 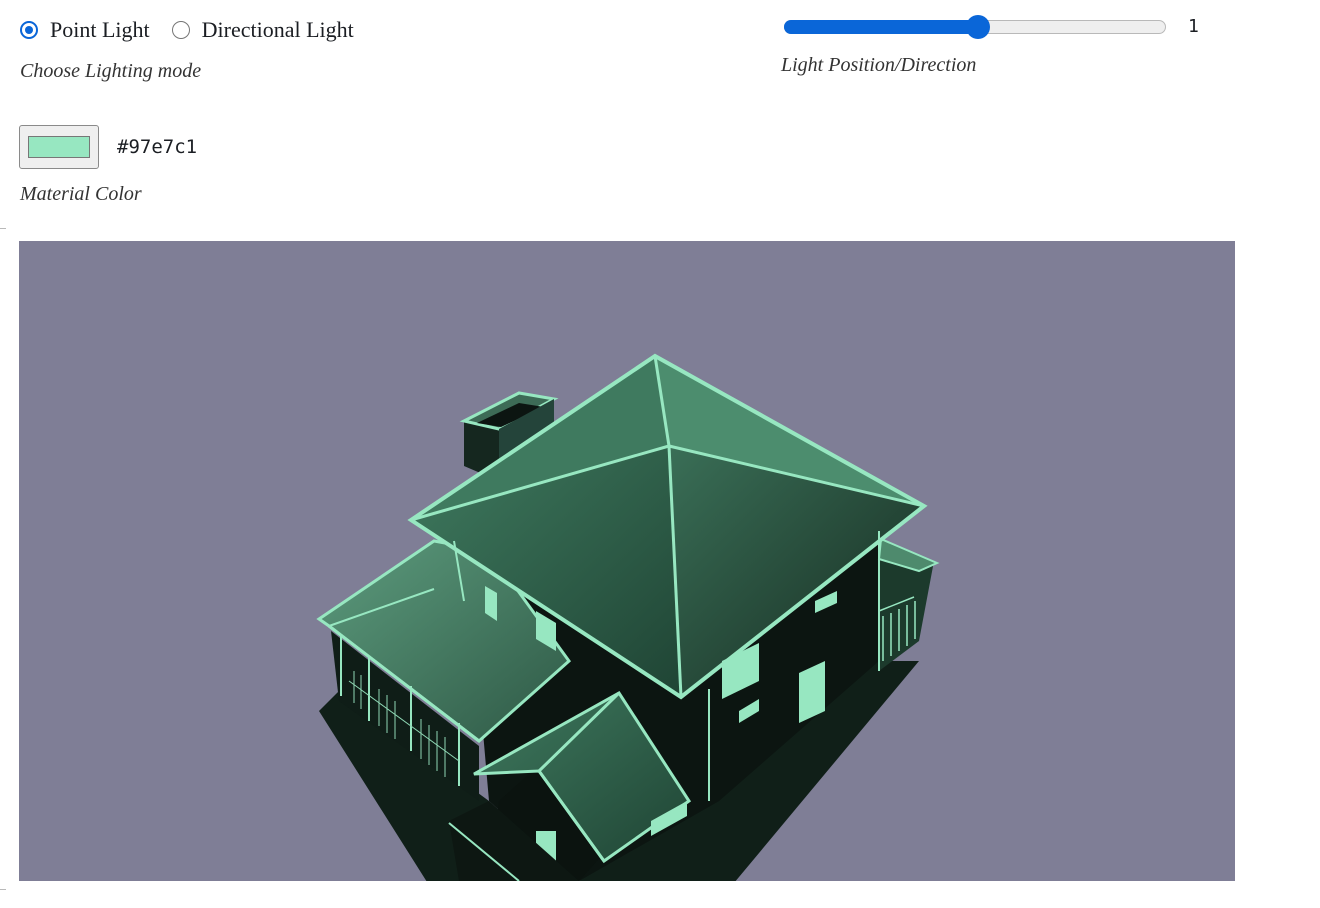 What do you see at coordinates (111, 71) in the screenshot?
I see `lighting-mode-caption: Choose Lighting mode` at bounding box center [111, 71].